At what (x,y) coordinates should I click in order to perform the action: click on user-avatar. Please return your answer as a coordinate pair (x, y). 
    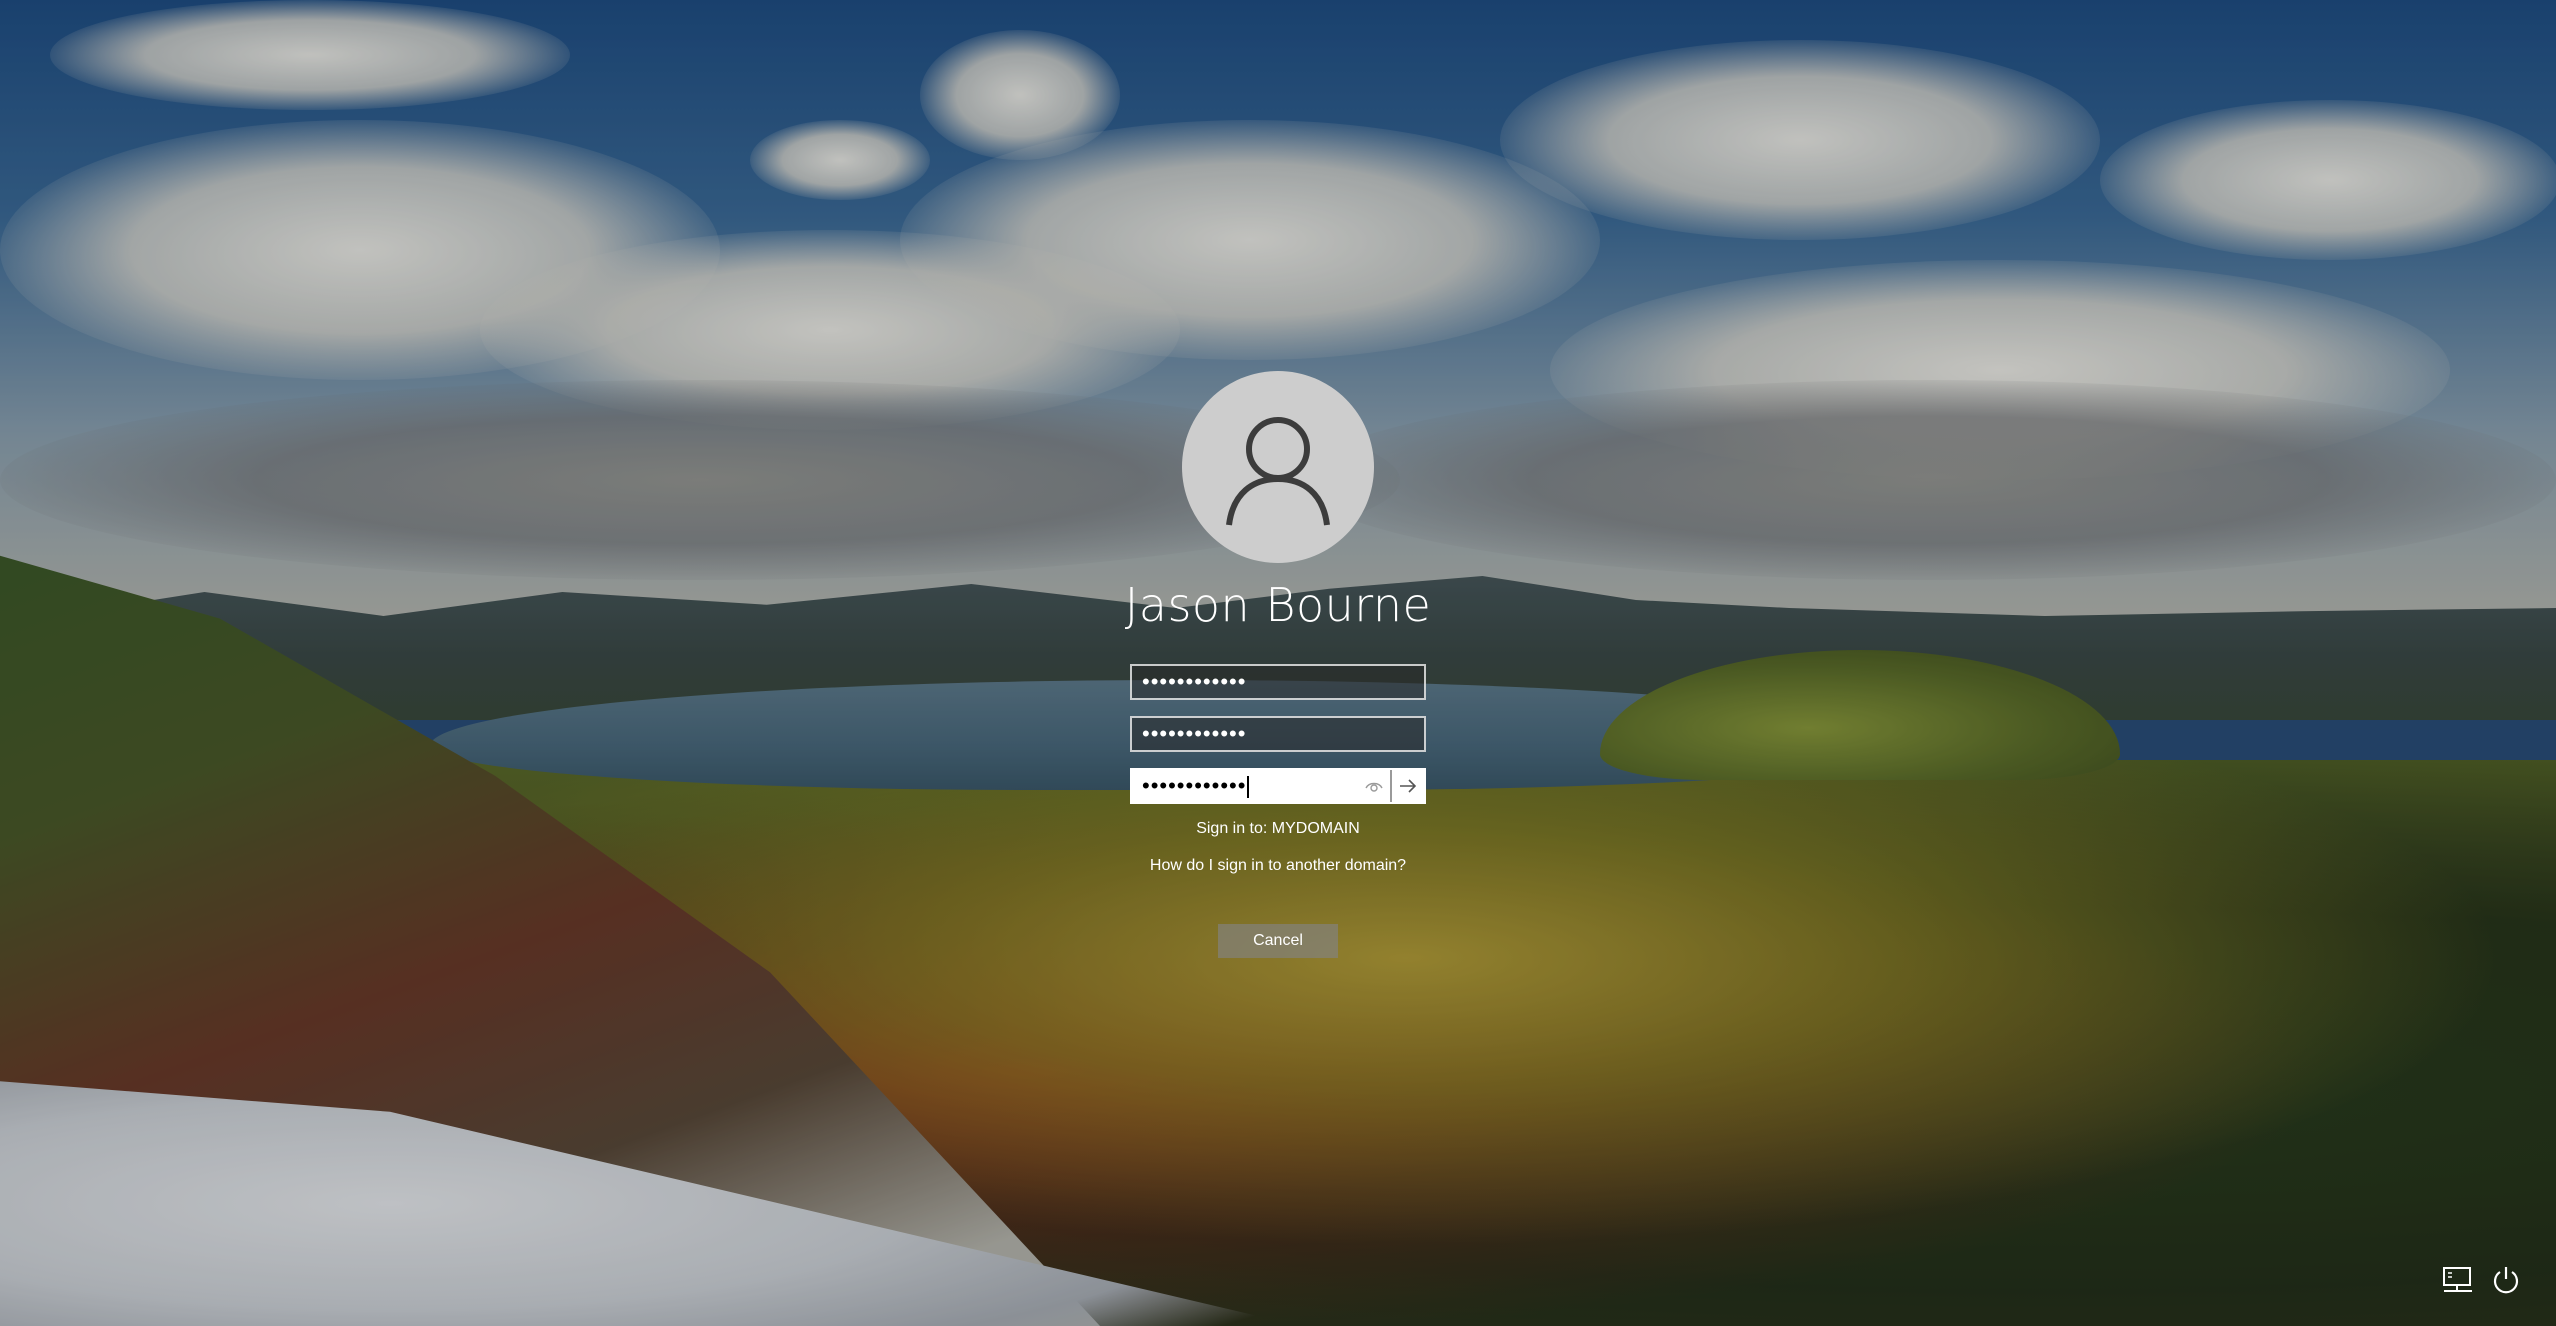
    Looking at the image, I should click on (1278, 467).